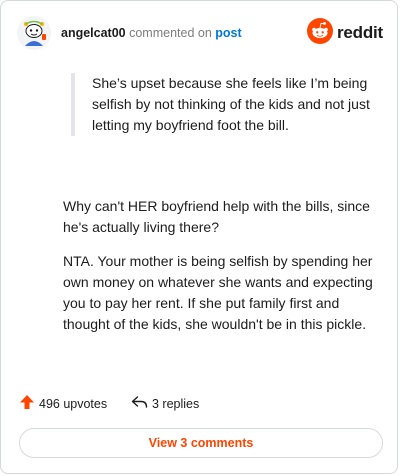 The height and width of the screenshot is (476, 400). Describe the element at coordinates (139, 403) in the screenshot. I see `reply-arrow-icon` at that location.